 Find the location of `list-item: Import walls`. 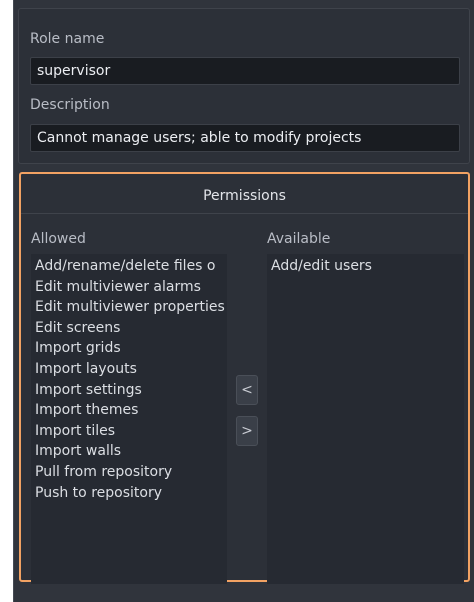

list-item: Import walls is located at coordinates (129, 451).